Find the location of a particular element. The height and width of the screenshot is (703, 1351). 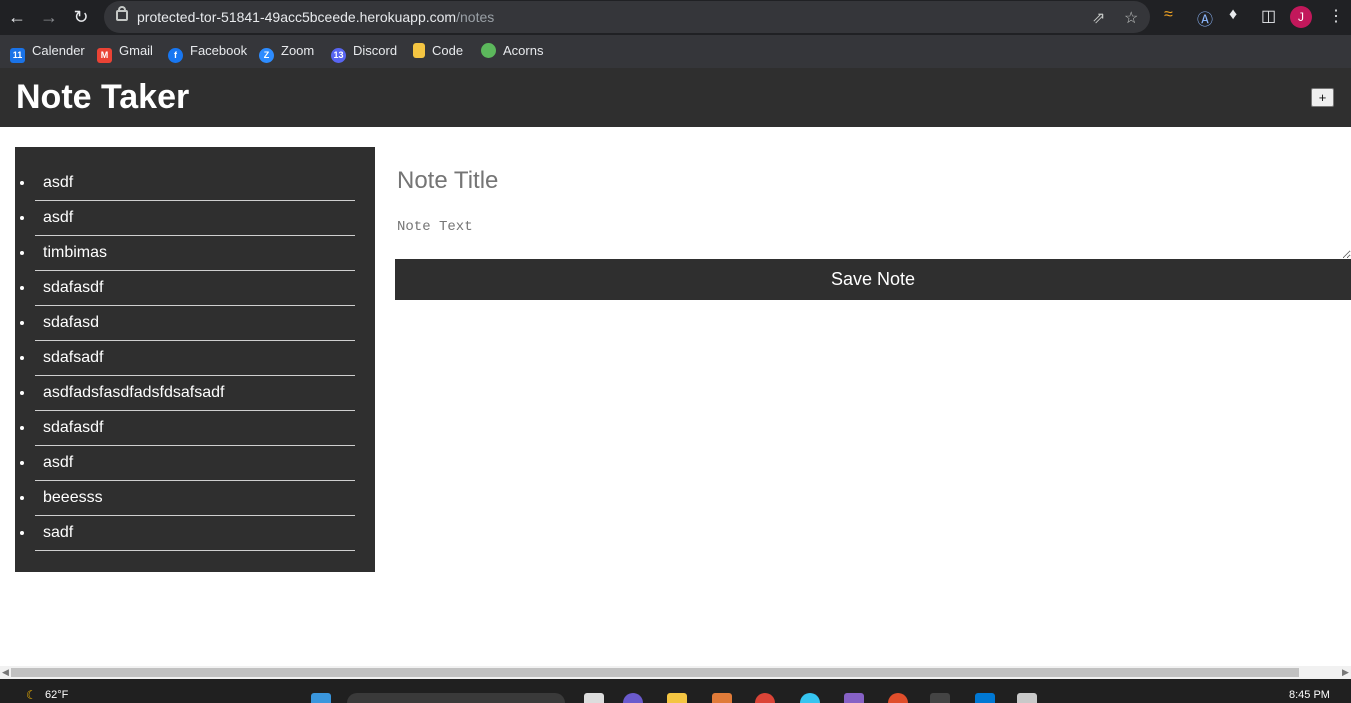

back-icon: ← is located at coordinates (17, 17).